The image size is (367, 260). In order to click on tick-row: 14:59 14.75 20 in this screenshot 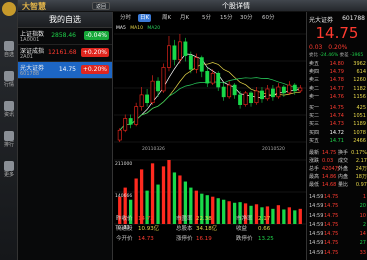, I will do `click(337, 206)`.